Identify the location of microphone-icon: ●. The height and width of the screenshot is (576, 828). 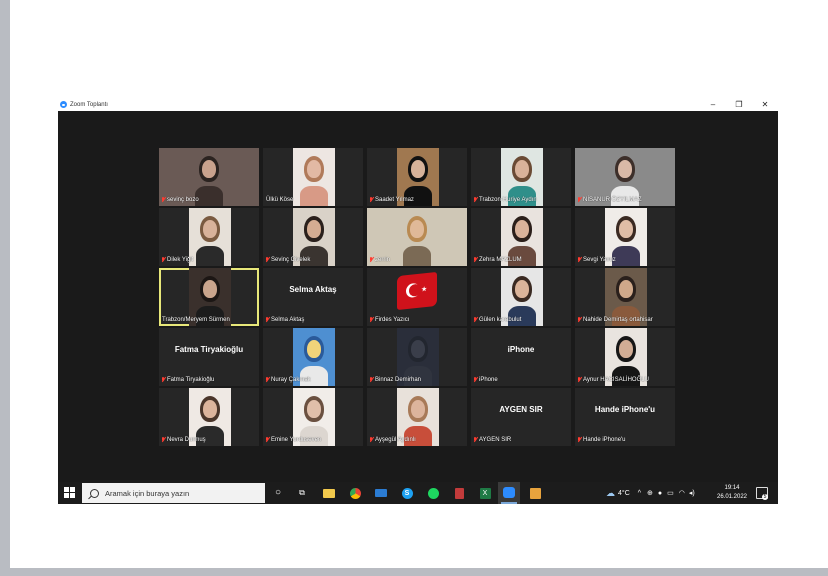
(660, 493).